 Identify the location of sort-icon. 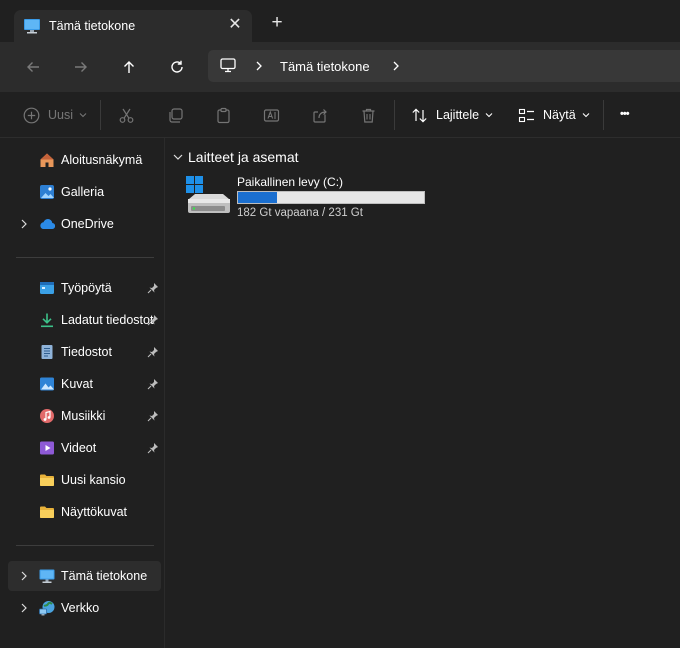
(419, 115).